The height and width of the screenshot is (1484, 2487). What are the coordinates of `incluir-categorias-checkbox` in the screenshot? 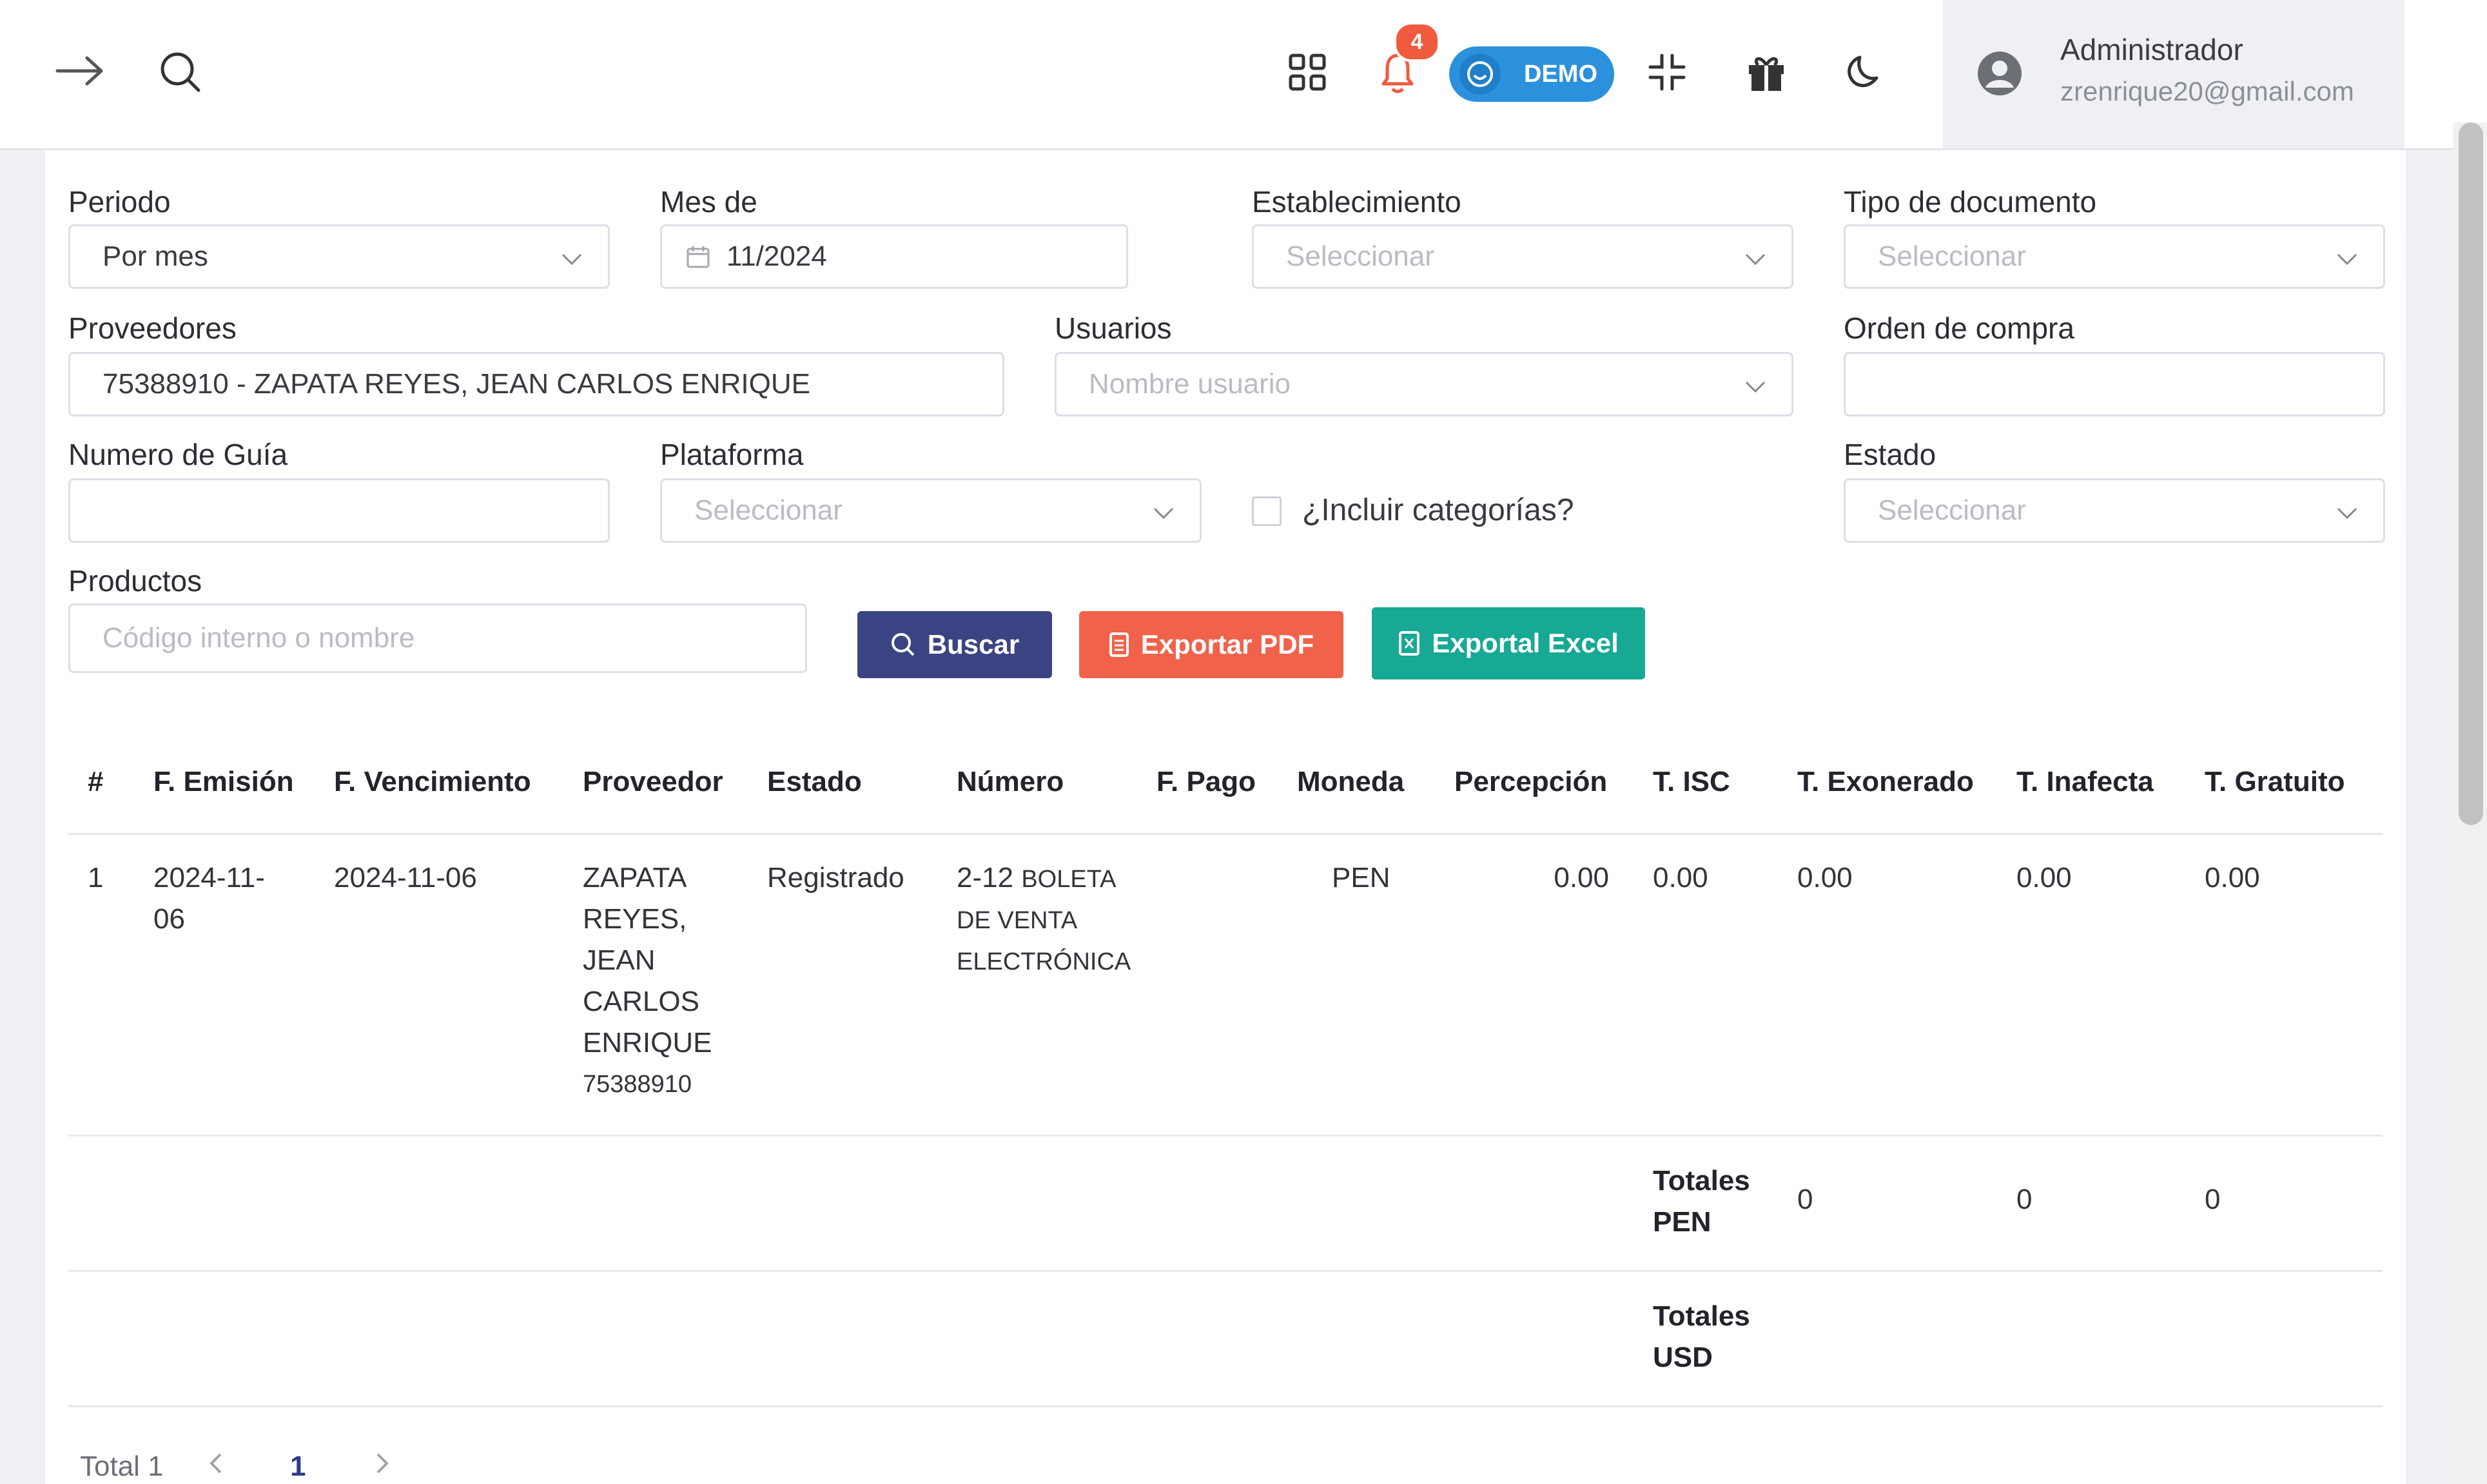 It's located at (1267, 511).